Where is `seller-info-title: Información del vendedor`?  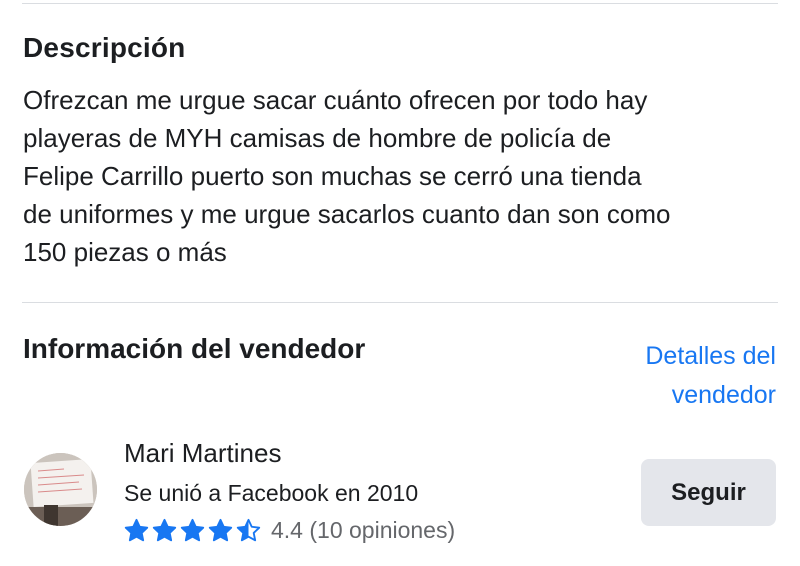 seller-info-title: Información del vendedor is located at coordinates (194, 348).